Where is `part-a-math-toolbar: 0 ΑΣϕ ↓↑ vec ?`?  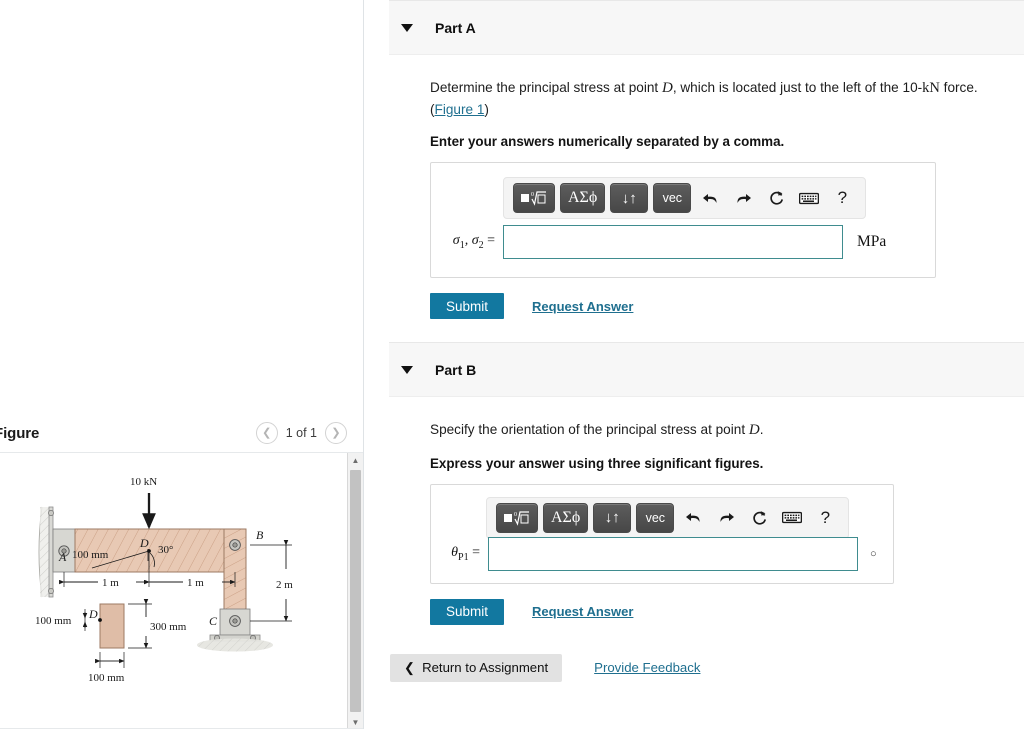
part-a-math-toolbar: 0 ΑΣϕ ↓↑ vec ? is located at coordinates (685, 198).